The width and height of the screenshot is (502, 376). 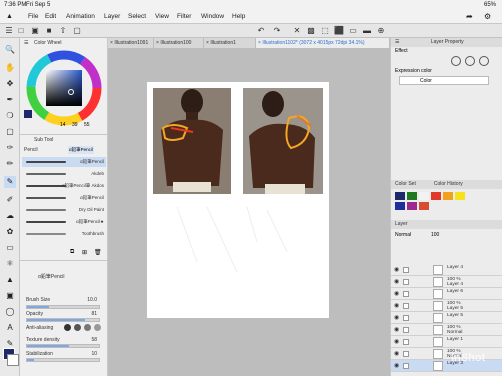 I want to click on tab-document: × Illustration1091, so click(x=131, y=43).